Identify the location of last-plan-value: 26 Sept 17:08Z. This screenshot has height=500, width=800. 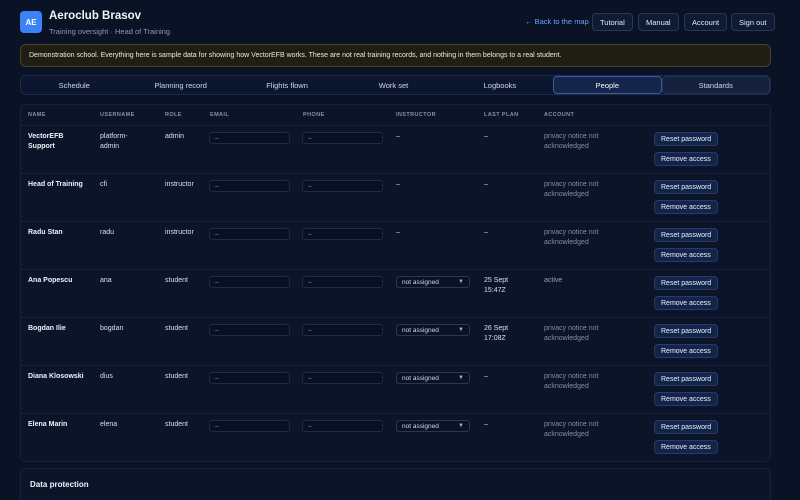
(496, 333).